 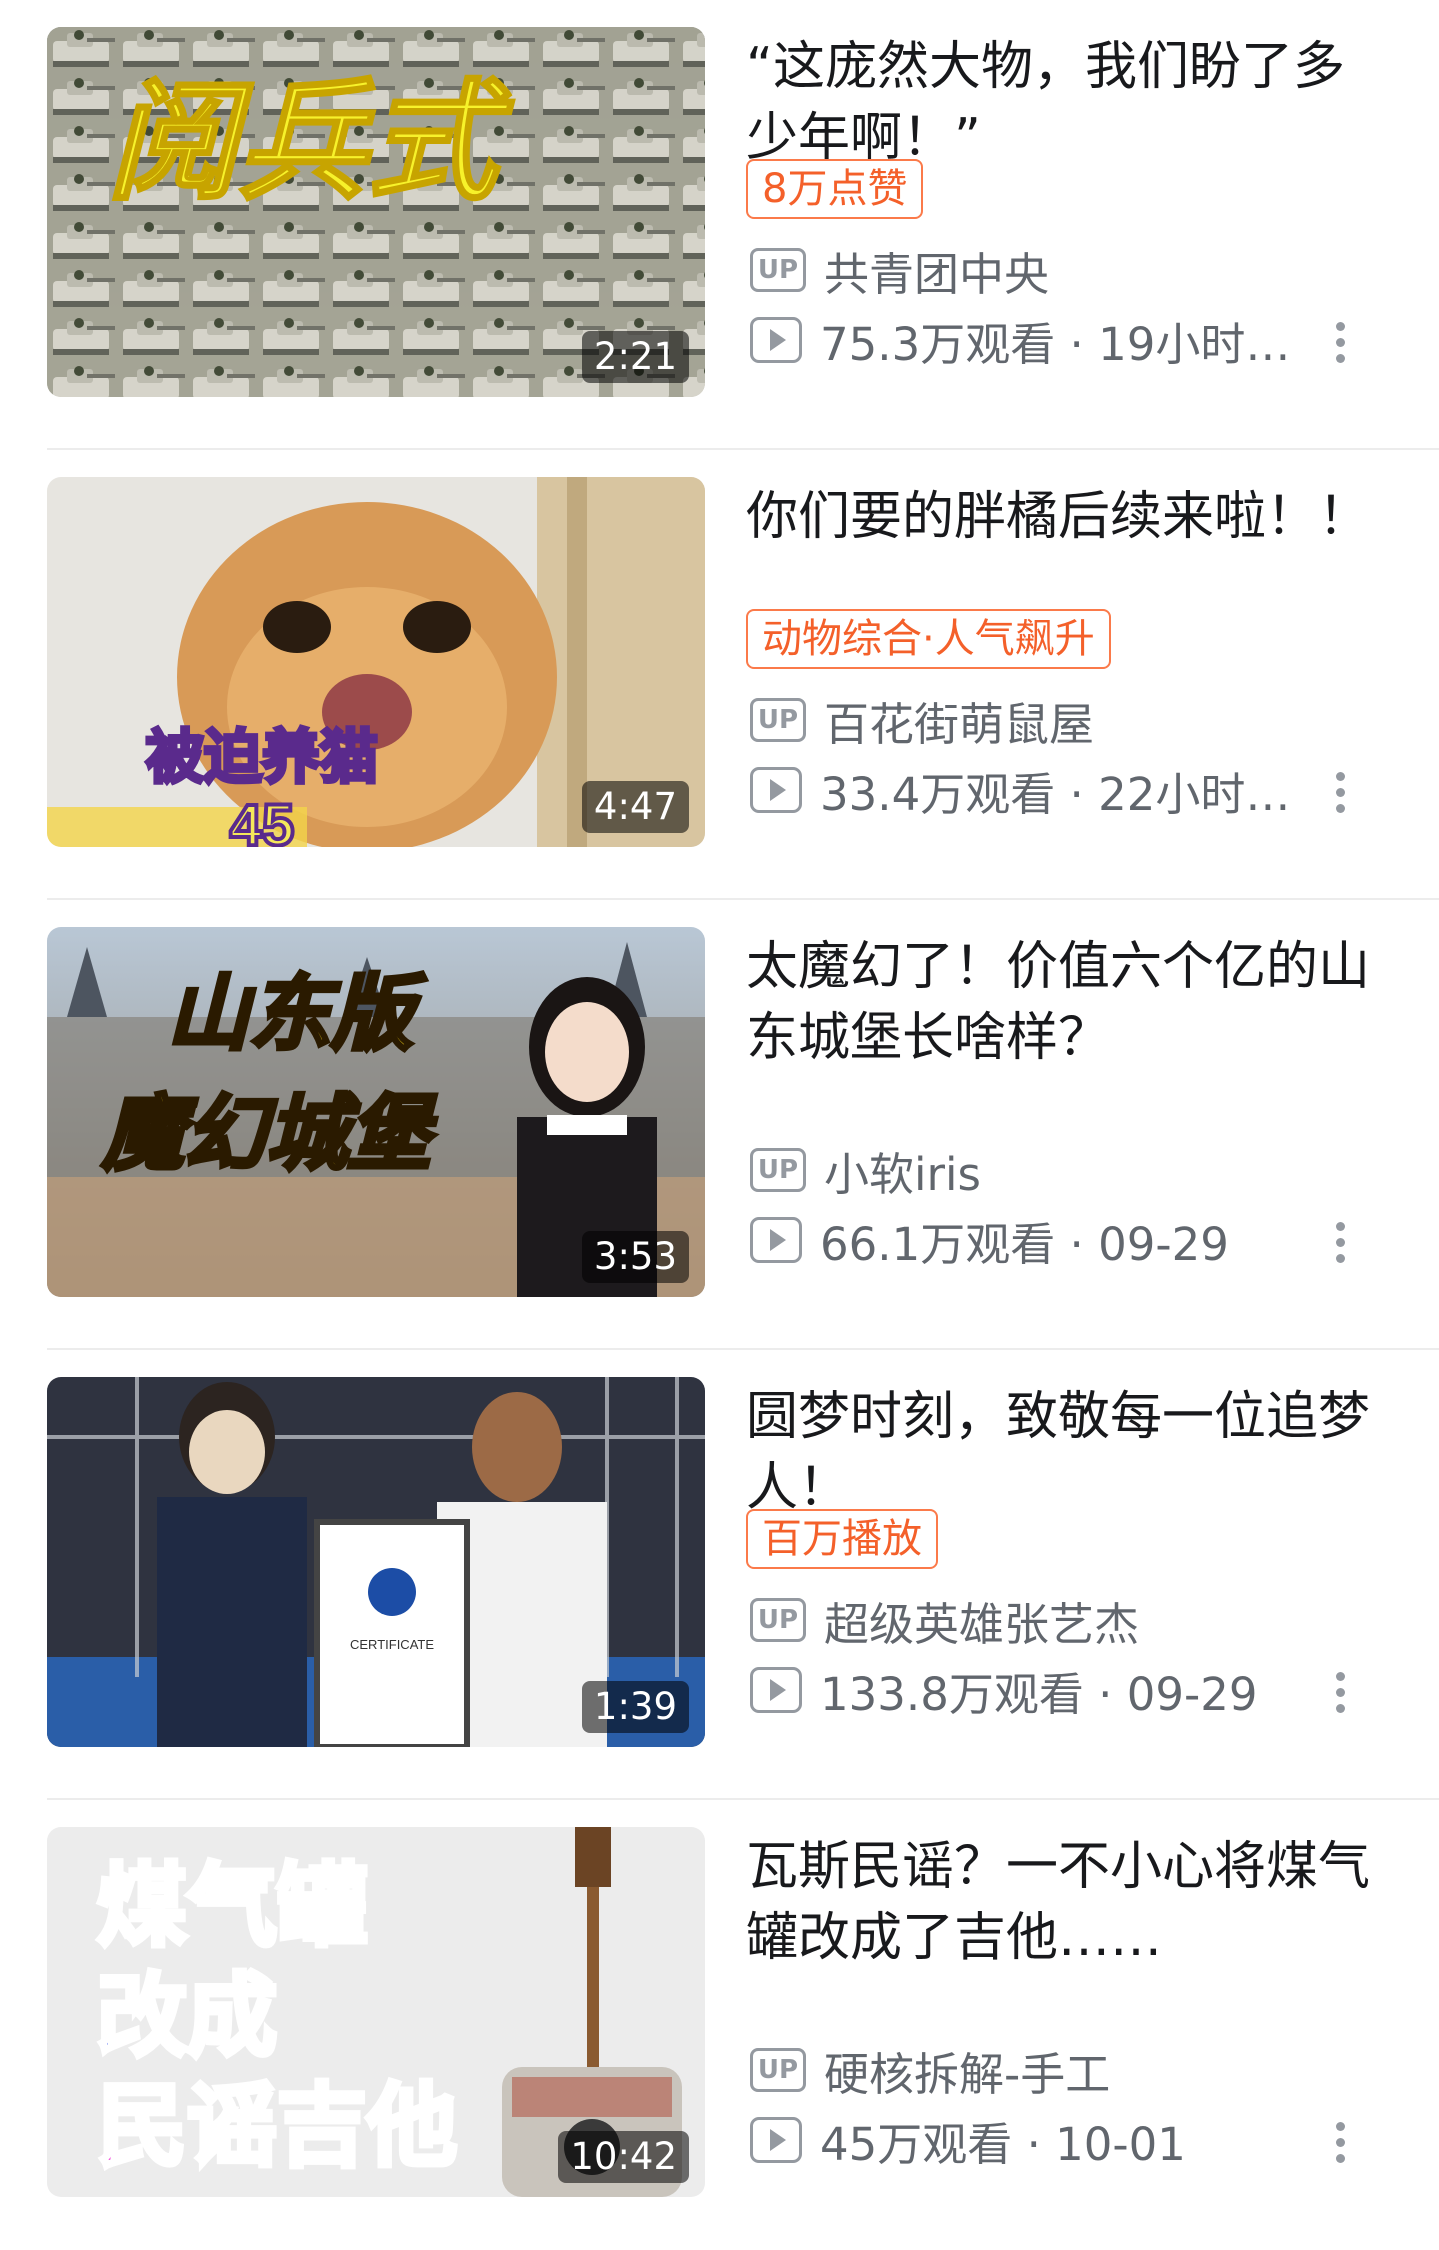 What do you see at coordinates (269, 1134) in the screenshot?
I see `thumbnail-caption-2: 魔幻城堡` at bounding box center [269, 1134].